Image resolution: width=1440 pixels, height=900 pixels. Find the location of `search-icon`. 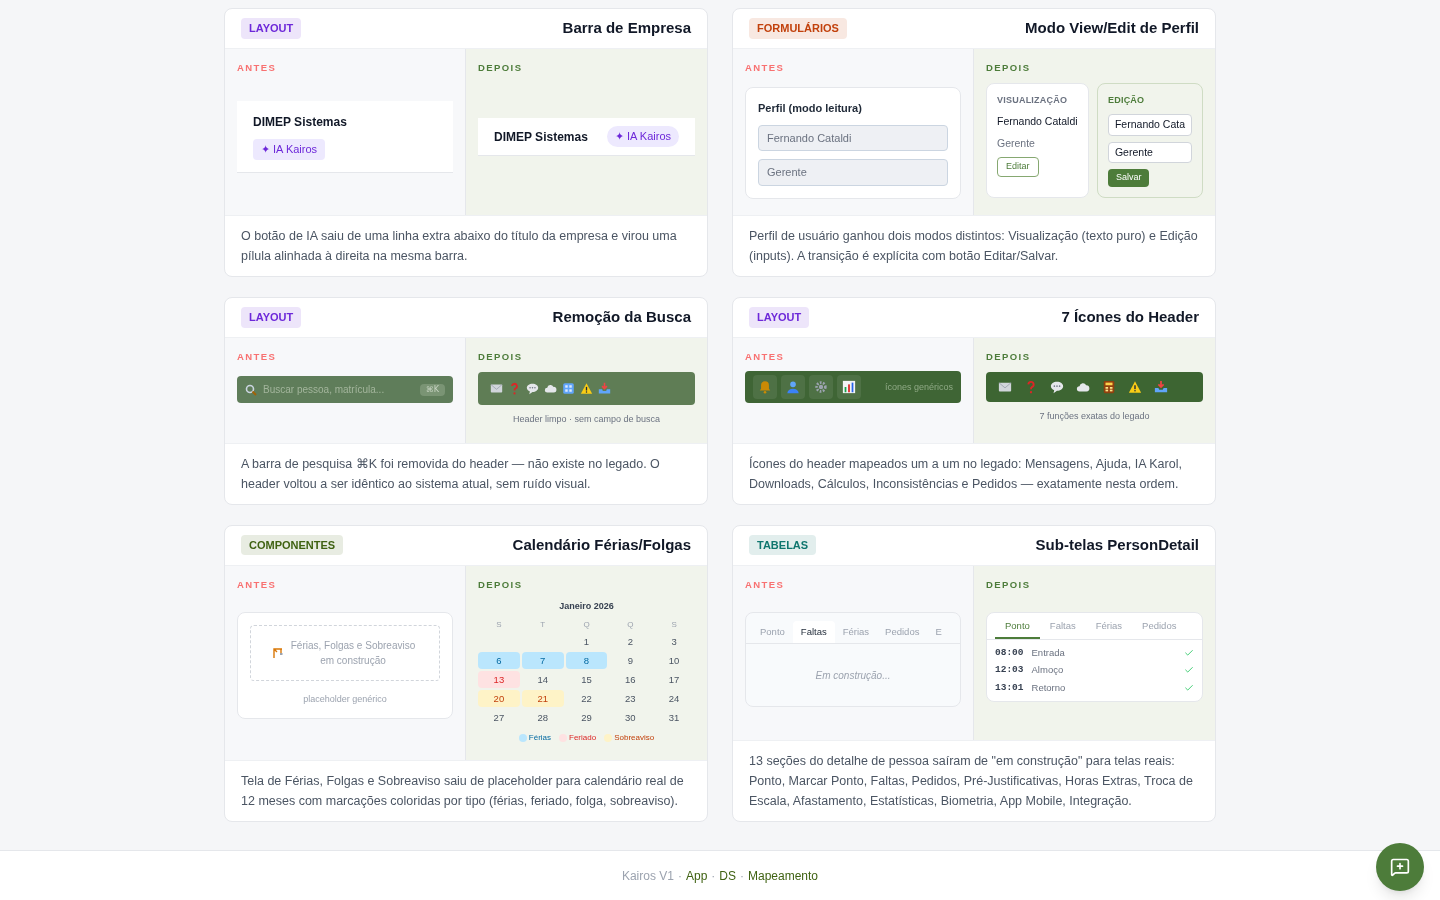

search-icon is located at coordinates (251, 389).